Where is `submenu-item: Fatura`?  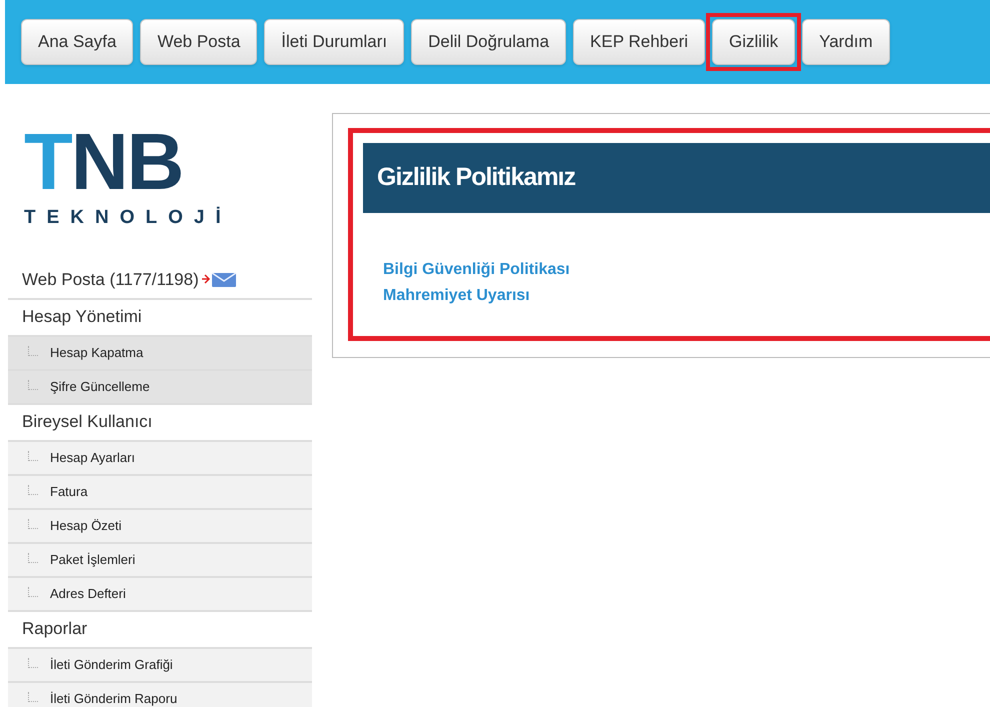 submenu-item: Fatura is located at coordinates (160, 493).